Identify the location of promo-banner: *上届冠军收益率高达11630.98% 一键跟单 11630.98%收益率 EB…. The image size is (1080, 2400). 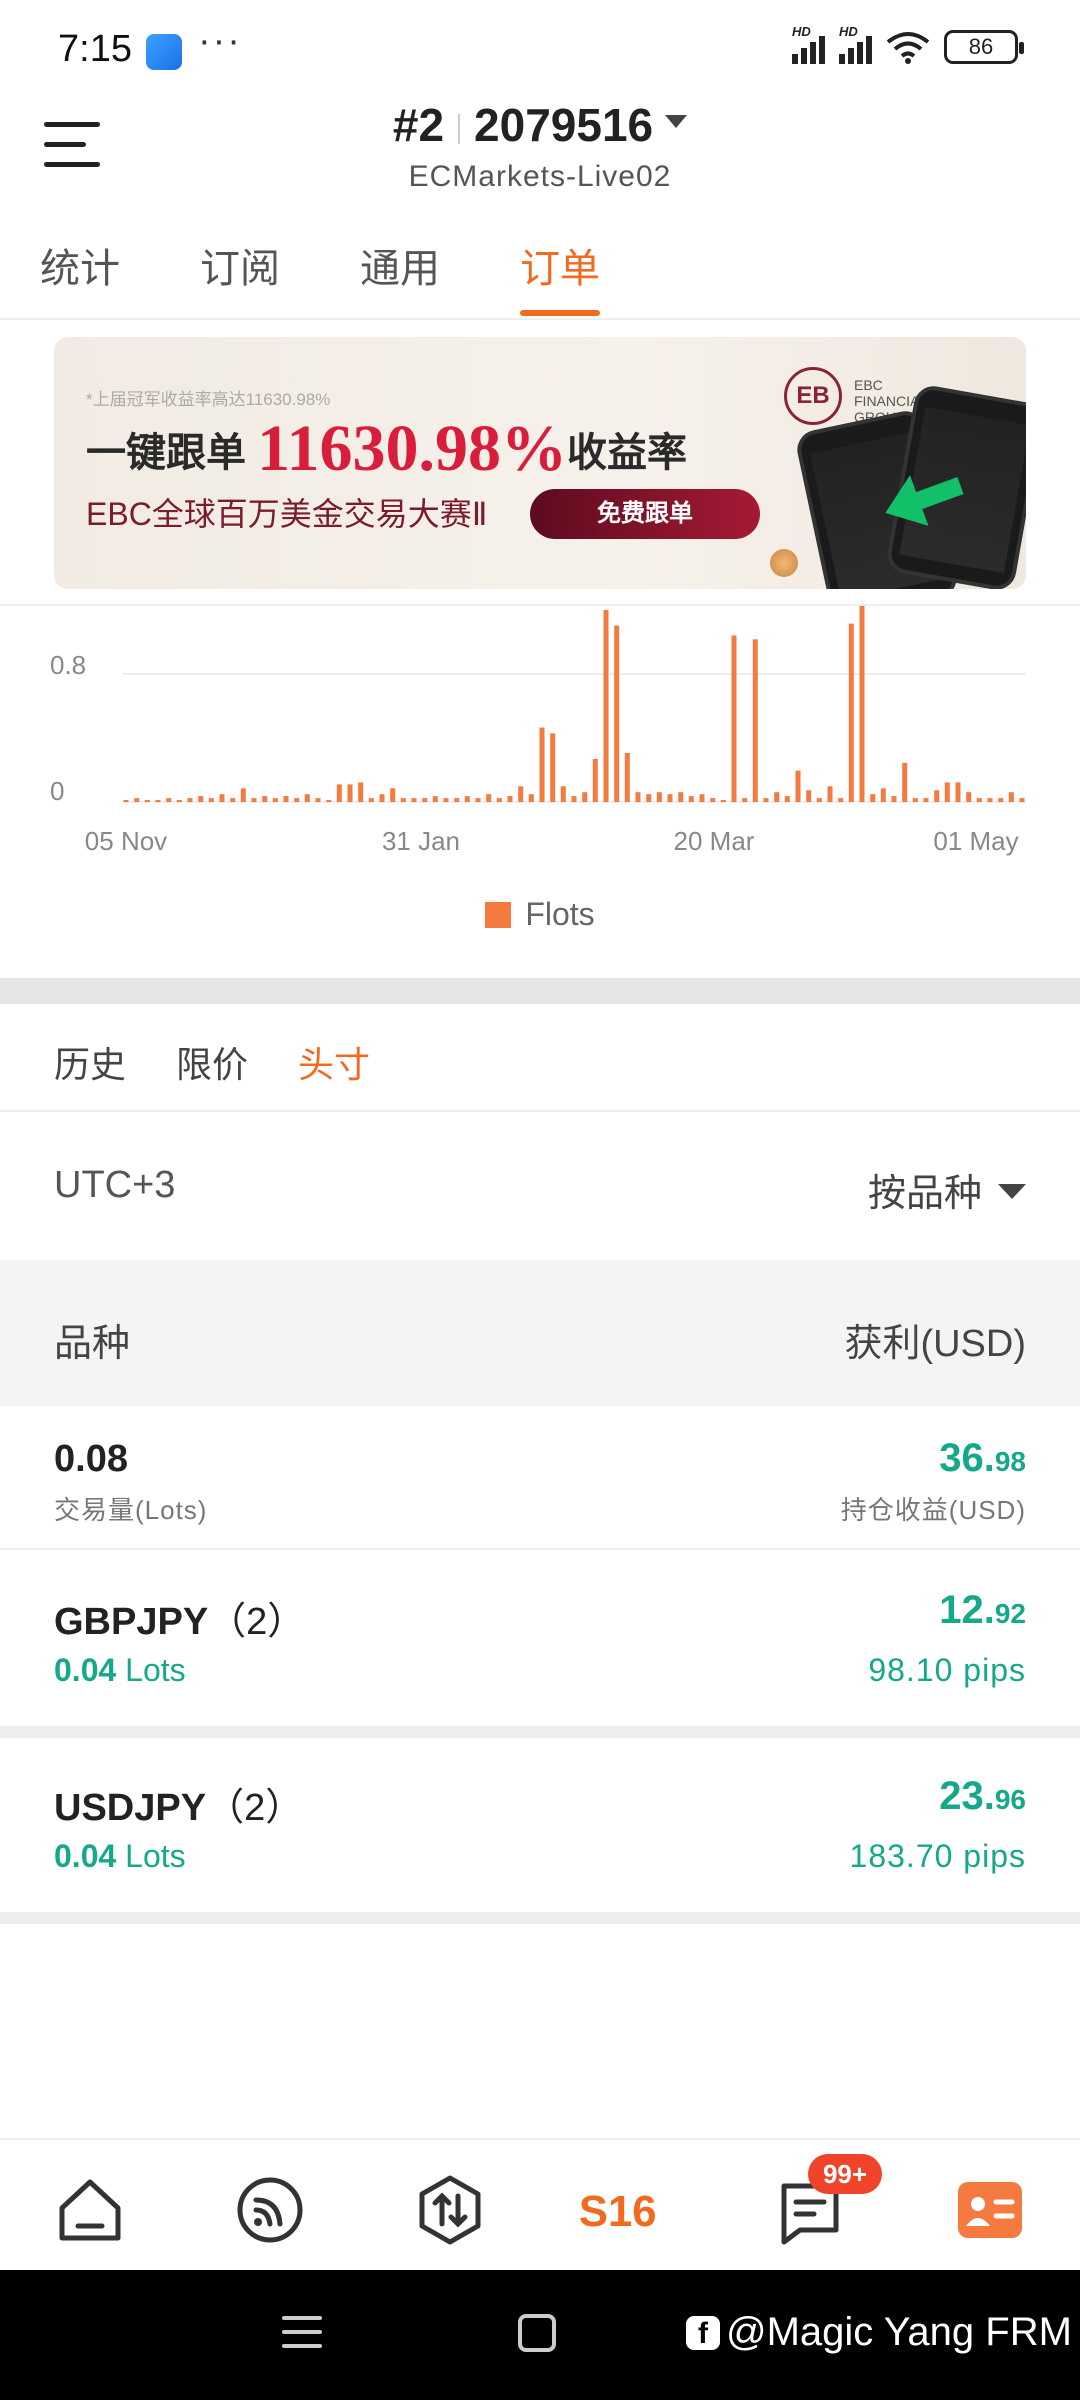
(540, 463).